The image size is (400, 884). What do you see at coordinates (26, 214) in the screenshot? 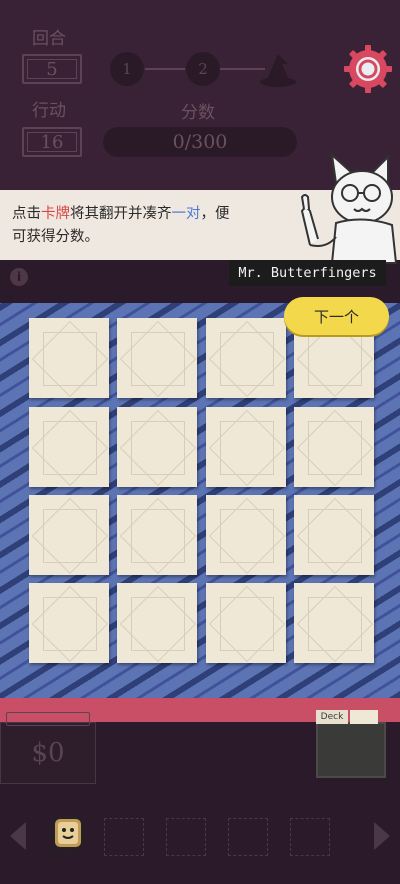
I see `dialog-text: 点击` at bounding box center [26, 214].